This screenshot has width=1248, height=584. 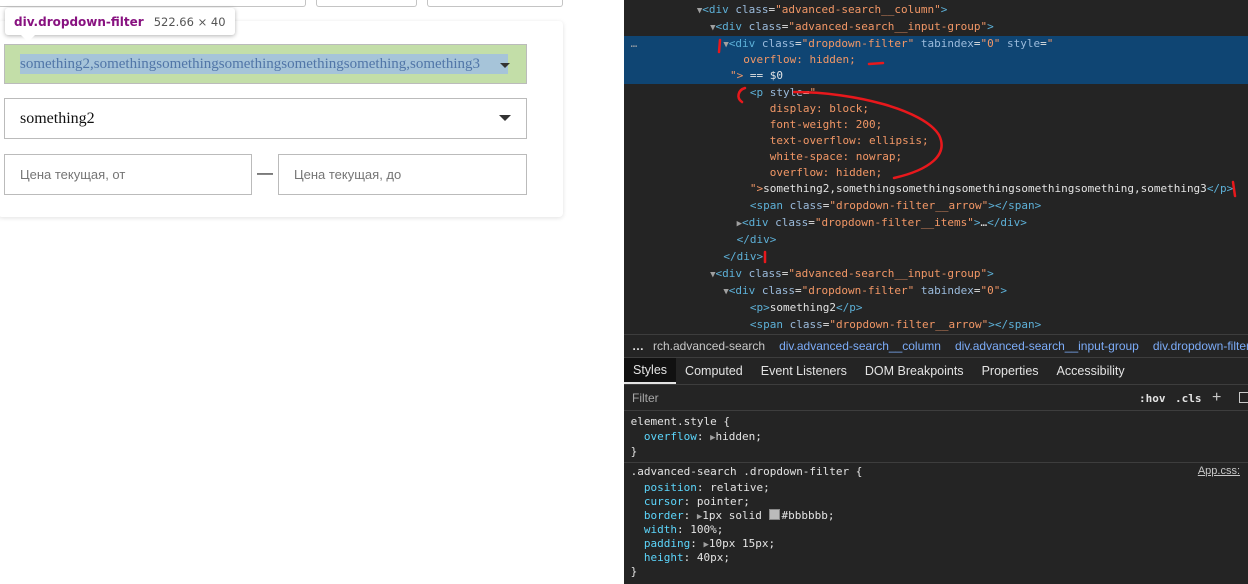 I want to click on tooltip-element-size: 522.66 × 40, so click(x=189, y=21).